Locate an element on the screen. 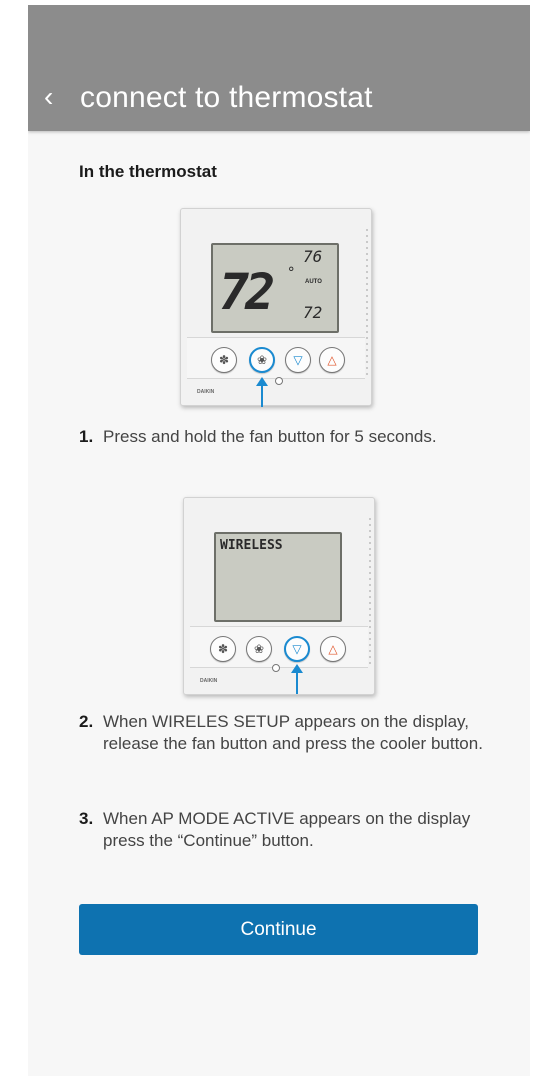 The height and width of the screenshot is (1081, 536). top-app-bar: ‹ connect to thermostat is located at coordinates (279, 68).